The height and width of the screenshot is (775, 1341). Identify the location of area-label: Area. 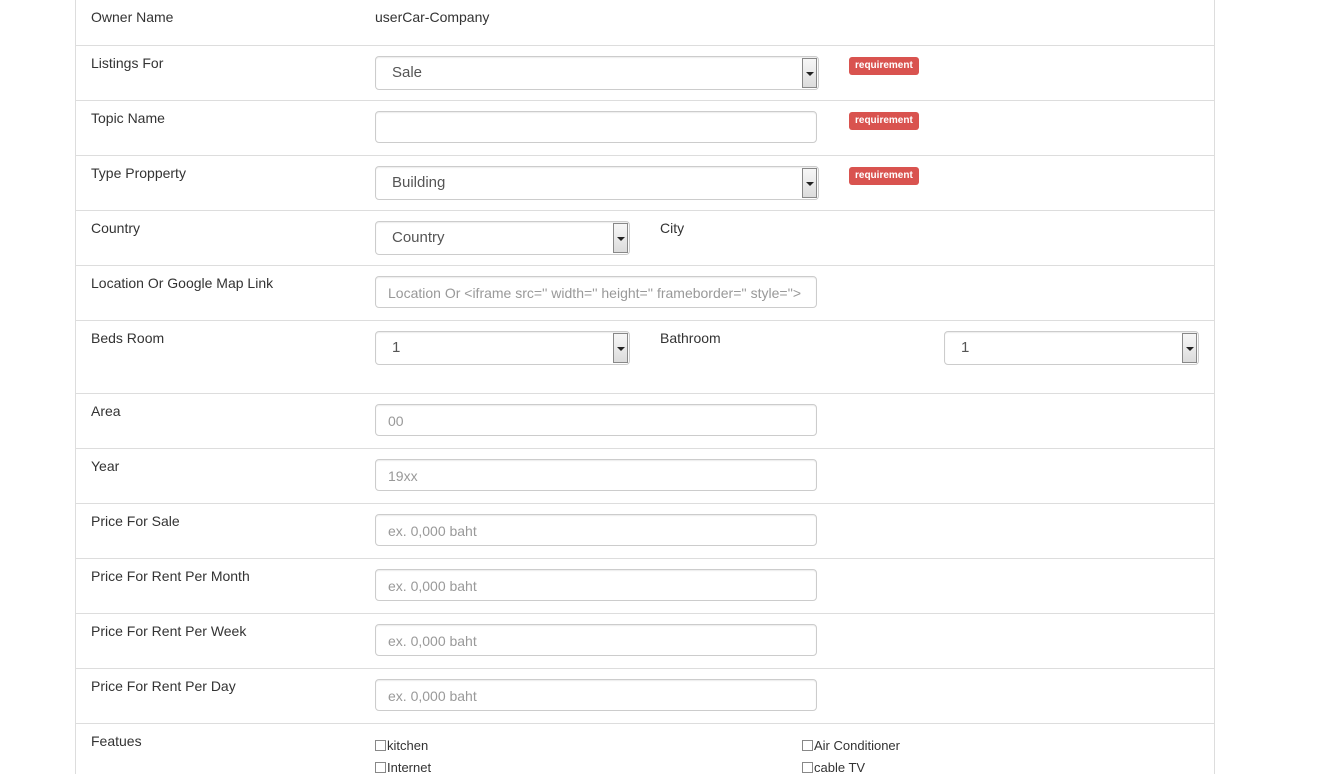
(106, 411).